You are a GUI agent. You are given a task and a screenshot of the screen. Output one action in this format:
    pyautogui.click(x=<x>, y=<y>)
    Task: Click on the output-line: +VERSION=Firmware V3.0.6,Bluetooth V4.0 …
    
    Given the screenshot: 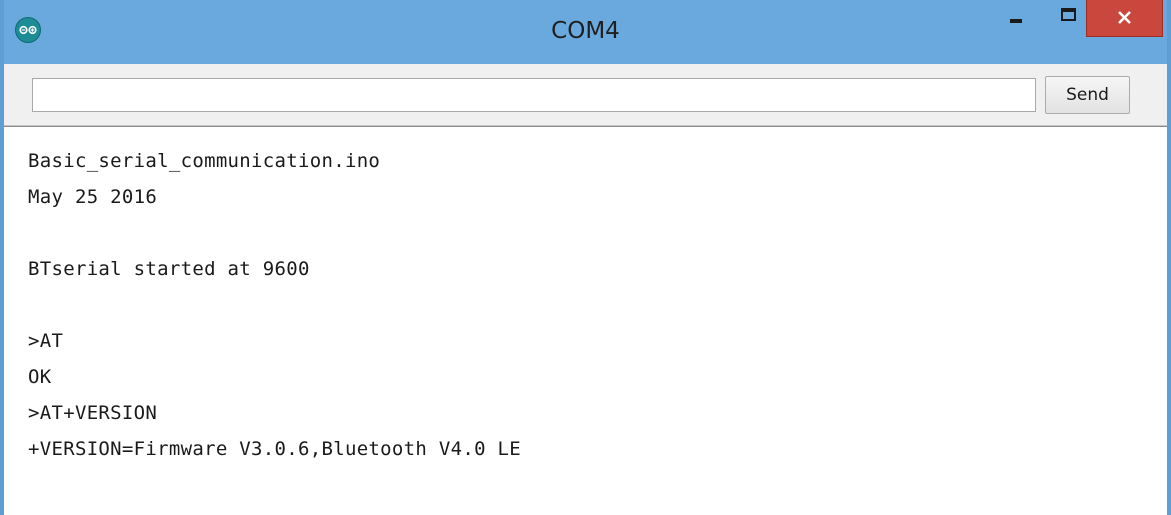 What is the action you would take?
    pyautogui.click(x=275, y=449)
    